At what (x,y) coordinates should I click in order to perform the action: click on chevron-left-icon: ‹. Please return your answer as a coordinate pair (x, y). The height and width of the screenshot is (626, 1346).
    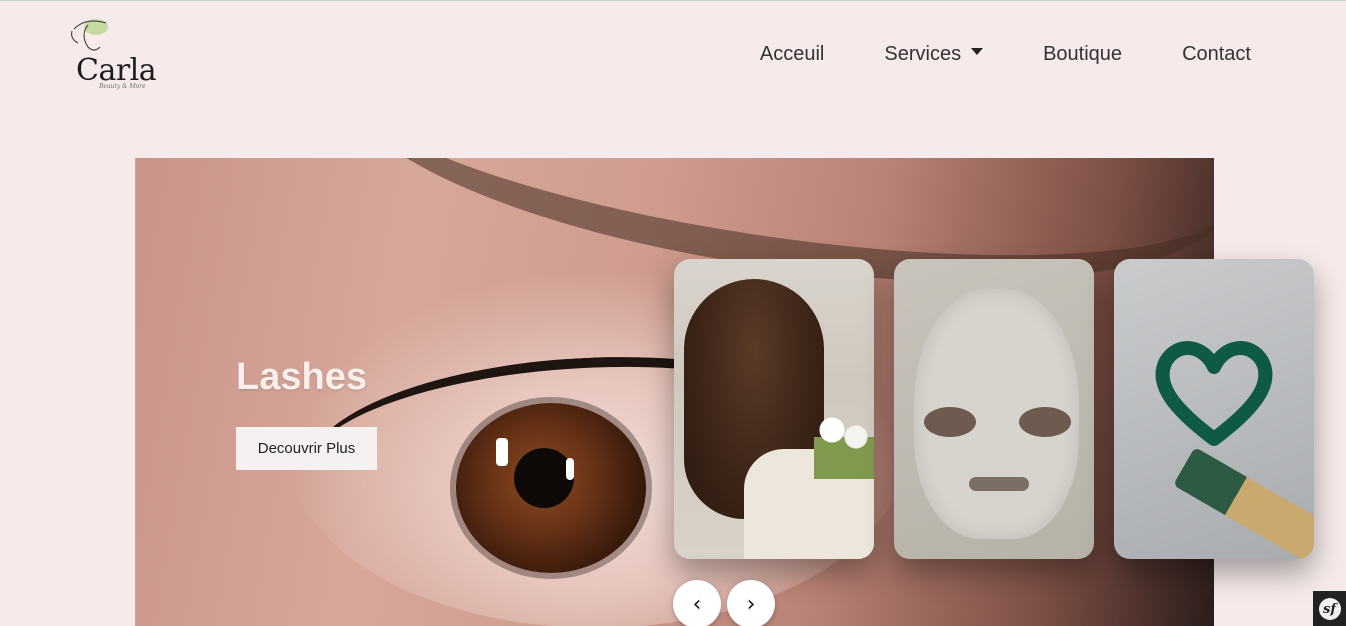
    Looking at the image, I should click on (697, 604).